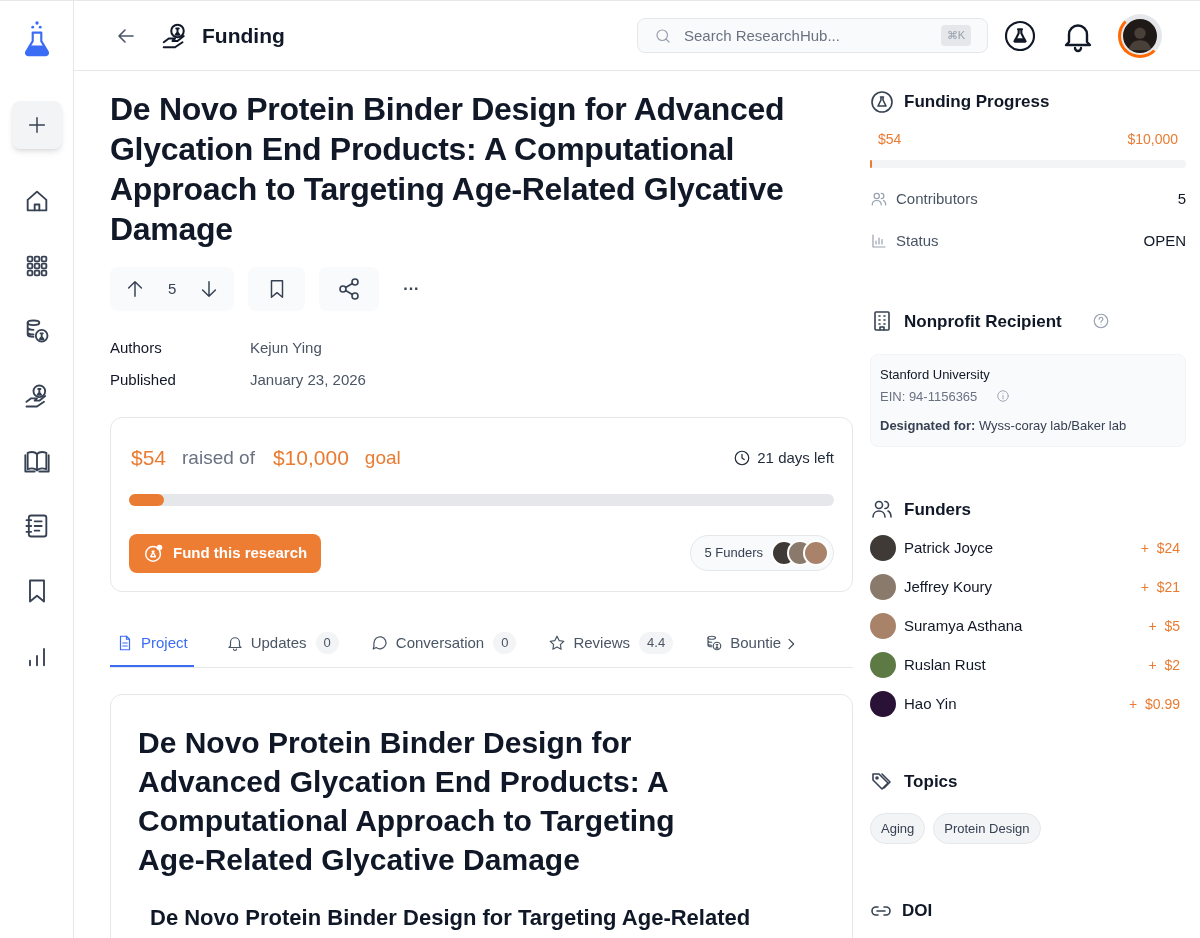  I want to click on shortcut-hint: ⌘K, so click(955, 35).